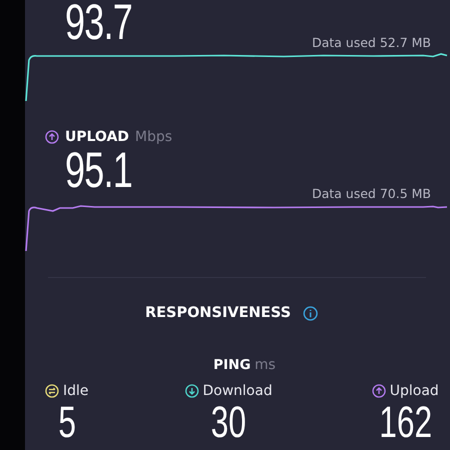 The image size is (450, 450). What do you see at coordinates (153, 137) in the screenshot?
I see `upload-unit: Mbps` at bounding box center [153, 137].